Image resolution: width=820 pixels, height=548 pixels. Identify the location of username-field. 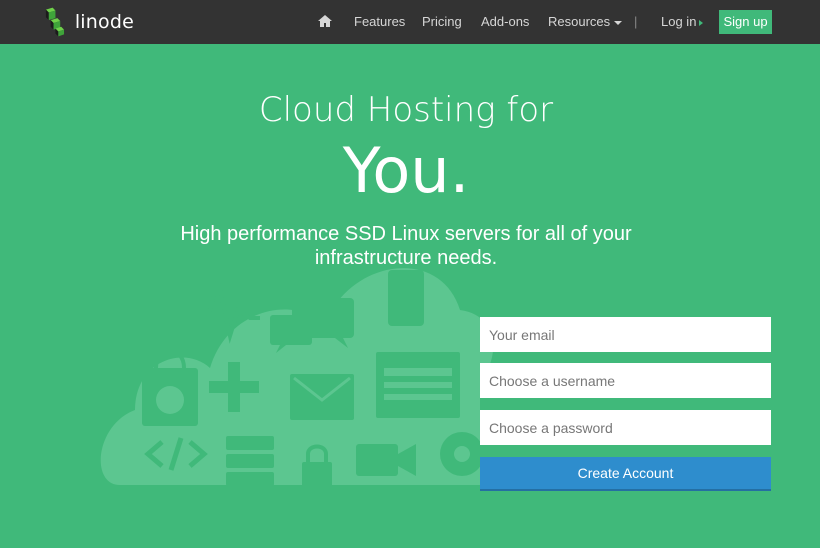
(625, 380).